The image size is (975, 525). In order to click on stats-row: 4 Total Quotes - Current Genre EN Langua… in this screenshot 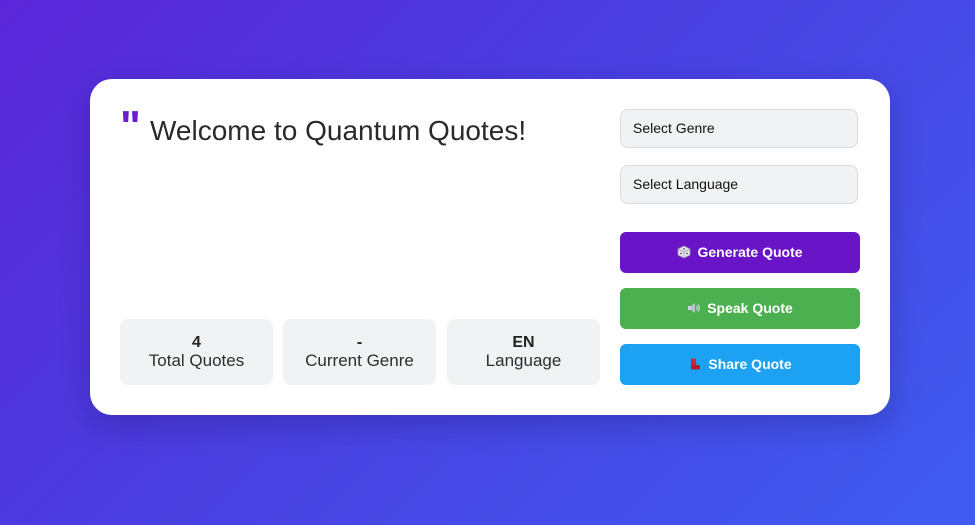, I will do `click(360, 352)`.